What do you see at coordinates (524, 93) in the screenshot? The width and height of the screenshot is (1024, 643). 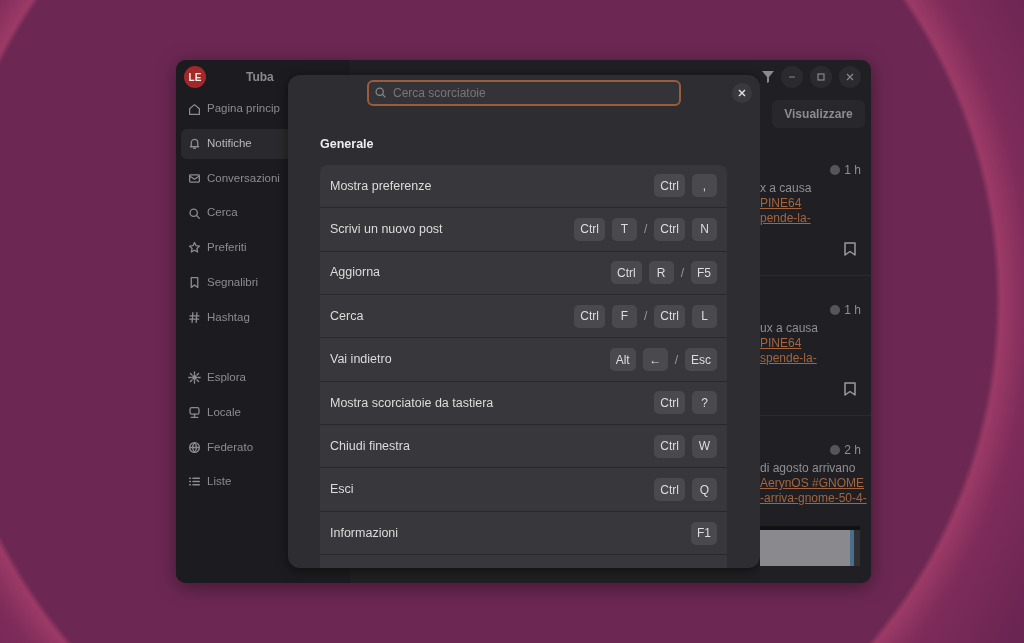 I see `search-field: Cerca scorciatoie` at bounding box center [524, 93].